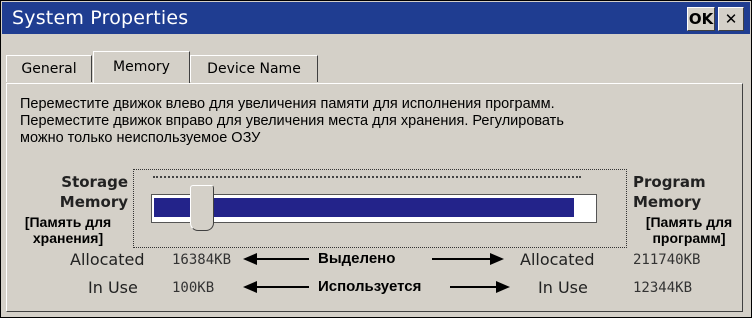 This screenshot has height=318, width=752. Describe the element at coordinates (669, 182) in the screenshot. I see `program-label-line1: Program` at that location.